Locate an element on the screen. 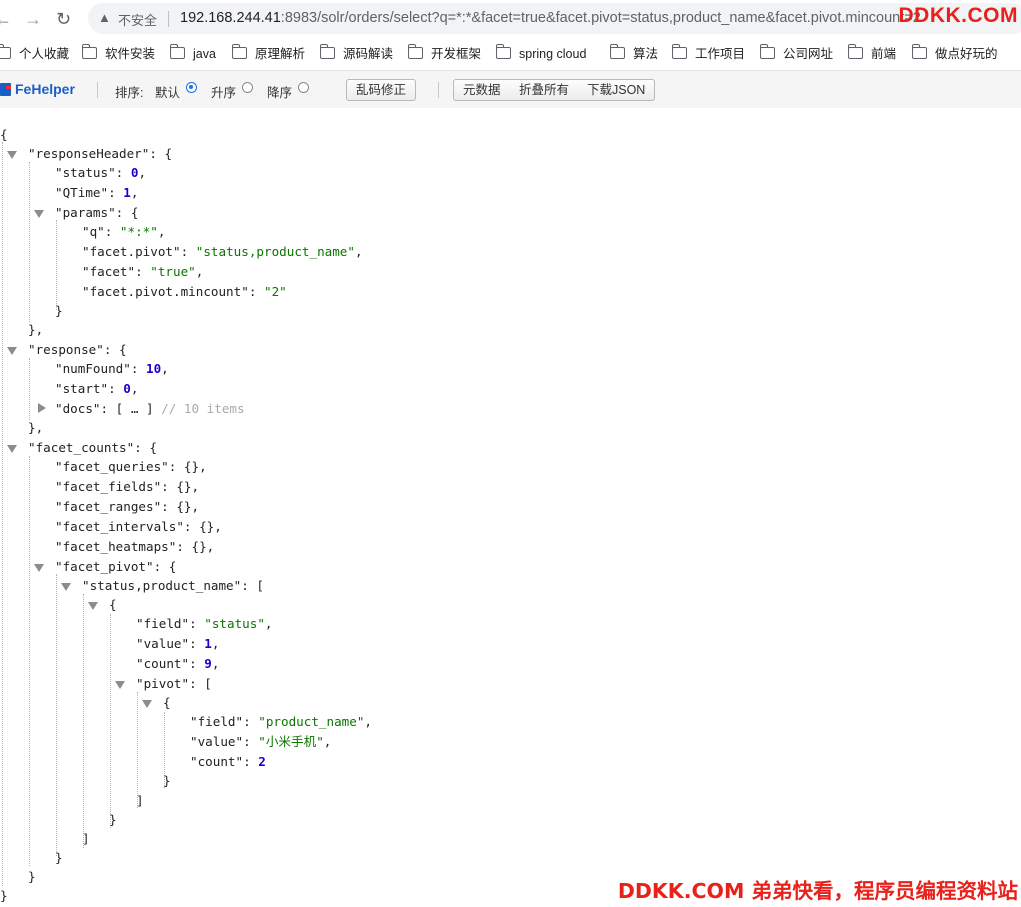 The height and width of the screenshot is (907, 1021). bookmark-folder: 个人收藏 is located at coordinates (35, 53).